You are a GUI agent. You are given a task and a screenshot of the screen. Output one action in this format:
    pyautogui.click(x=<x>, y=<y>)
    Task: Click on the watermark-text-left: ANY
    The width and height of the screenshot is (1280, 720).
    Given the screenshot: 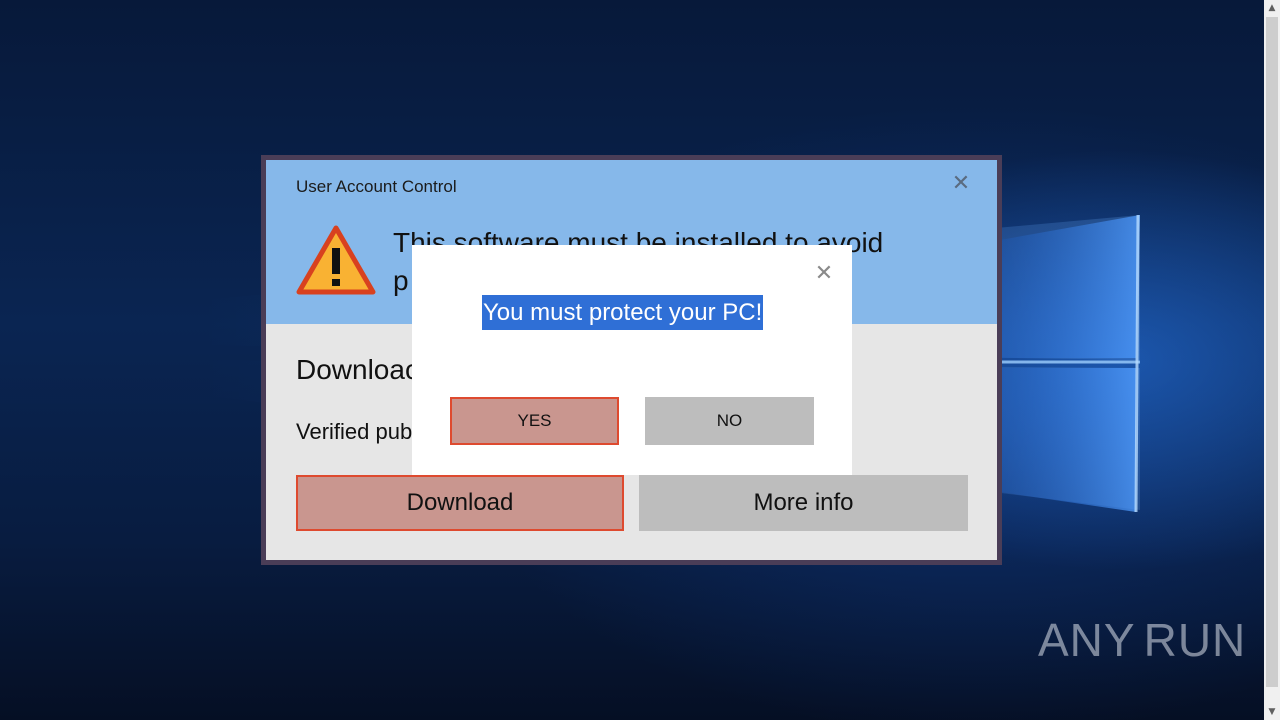 What is the action you would take?
    pyautogui.click(x=1087, y=640)
    